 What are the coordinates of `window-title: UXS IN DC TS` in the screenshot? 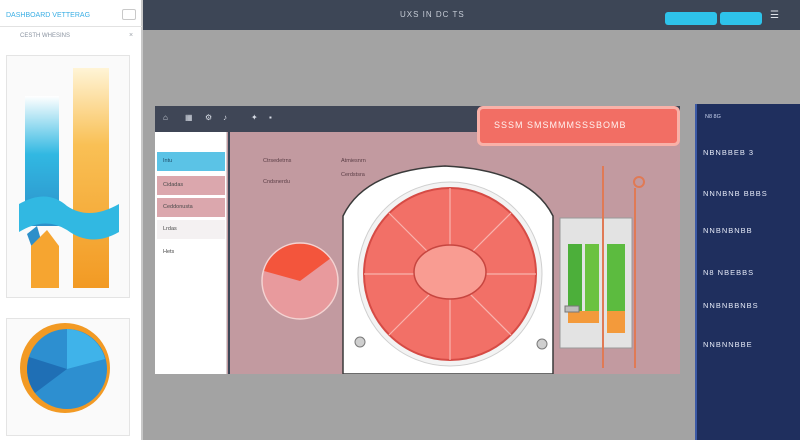 It's located at (432, 14).